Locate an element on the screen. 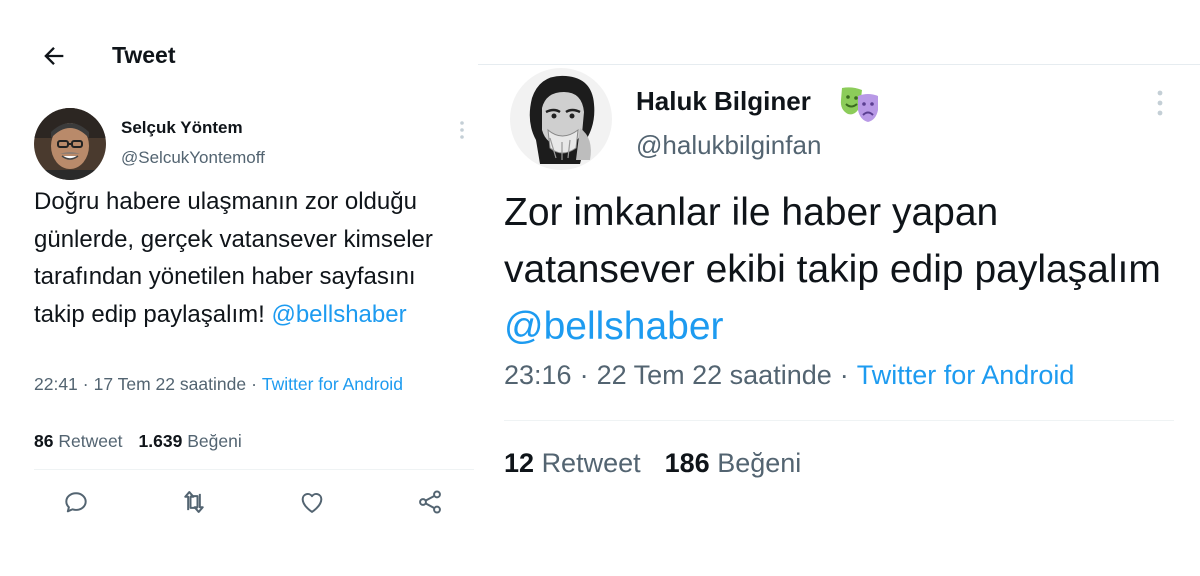 The width and height of the screenshot is (1200, 576). tweet-time: 22:41 is located at coordinates (56, 384).